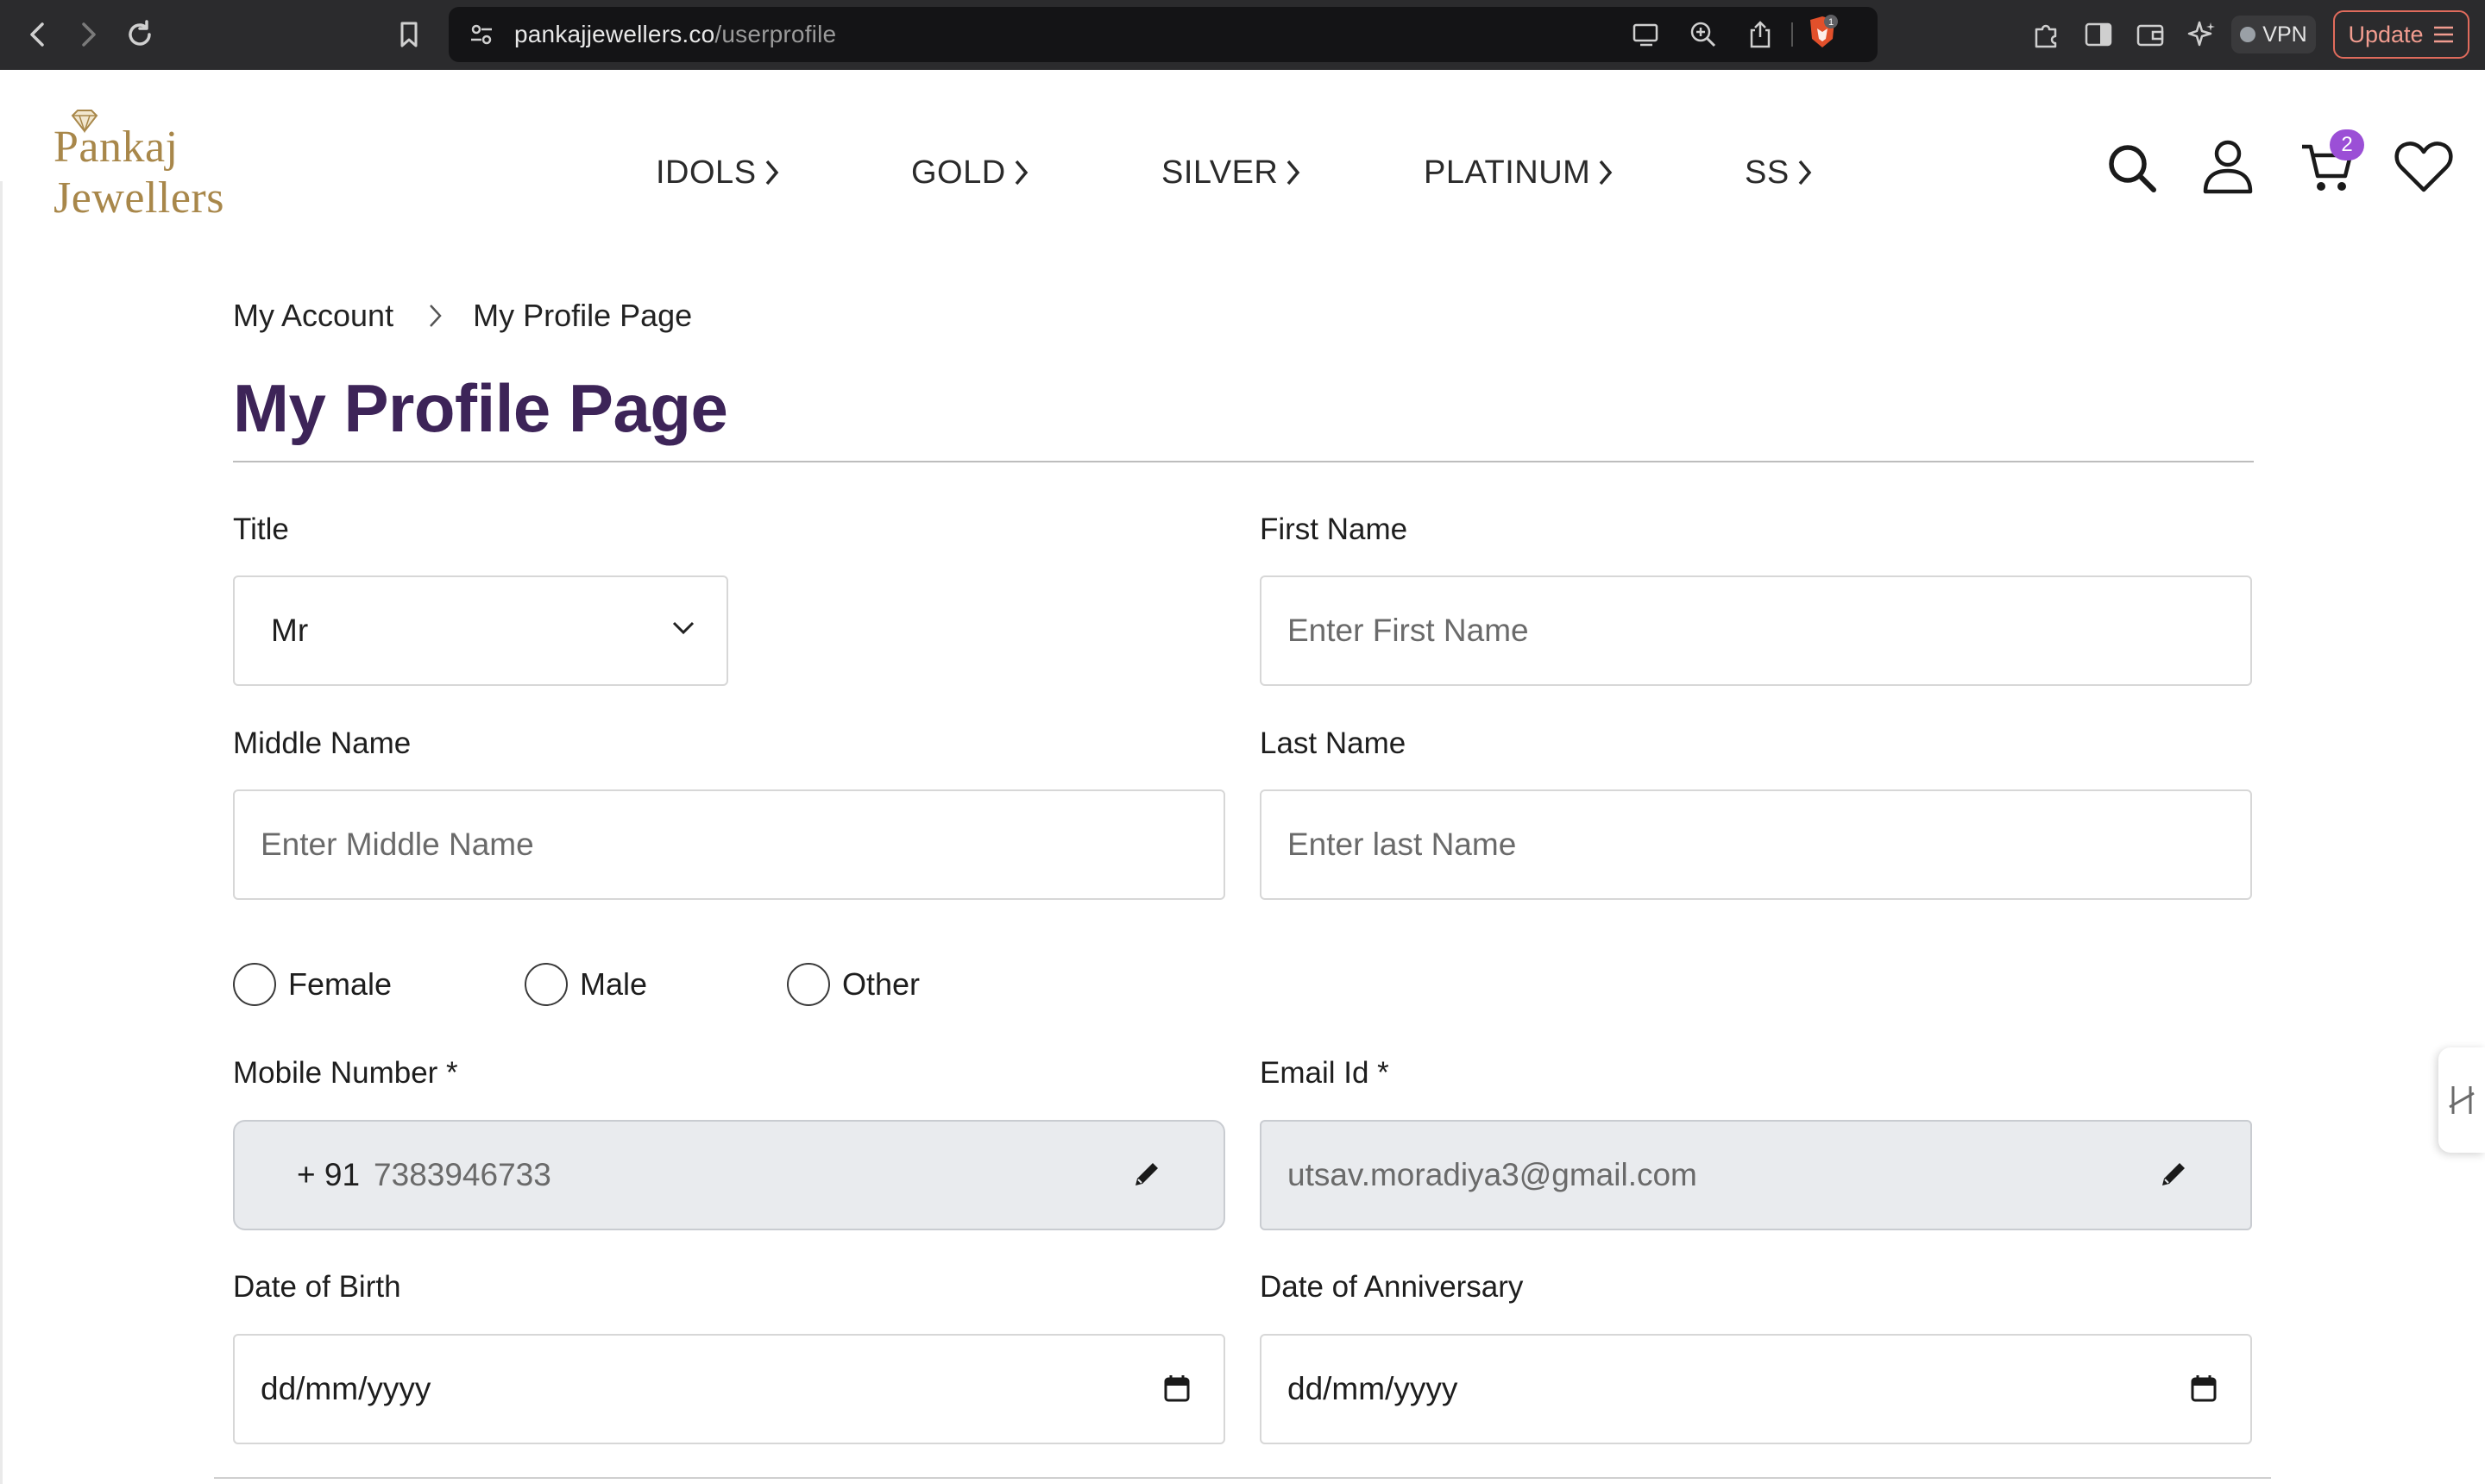 Image resolution: width=2485 pixels, height=1484 pixels. What do you see at coordinates (1402, 844) in the screenshot?
I see `last-name-placeholder: Enter last Name` at bounding box center [1402, 844].